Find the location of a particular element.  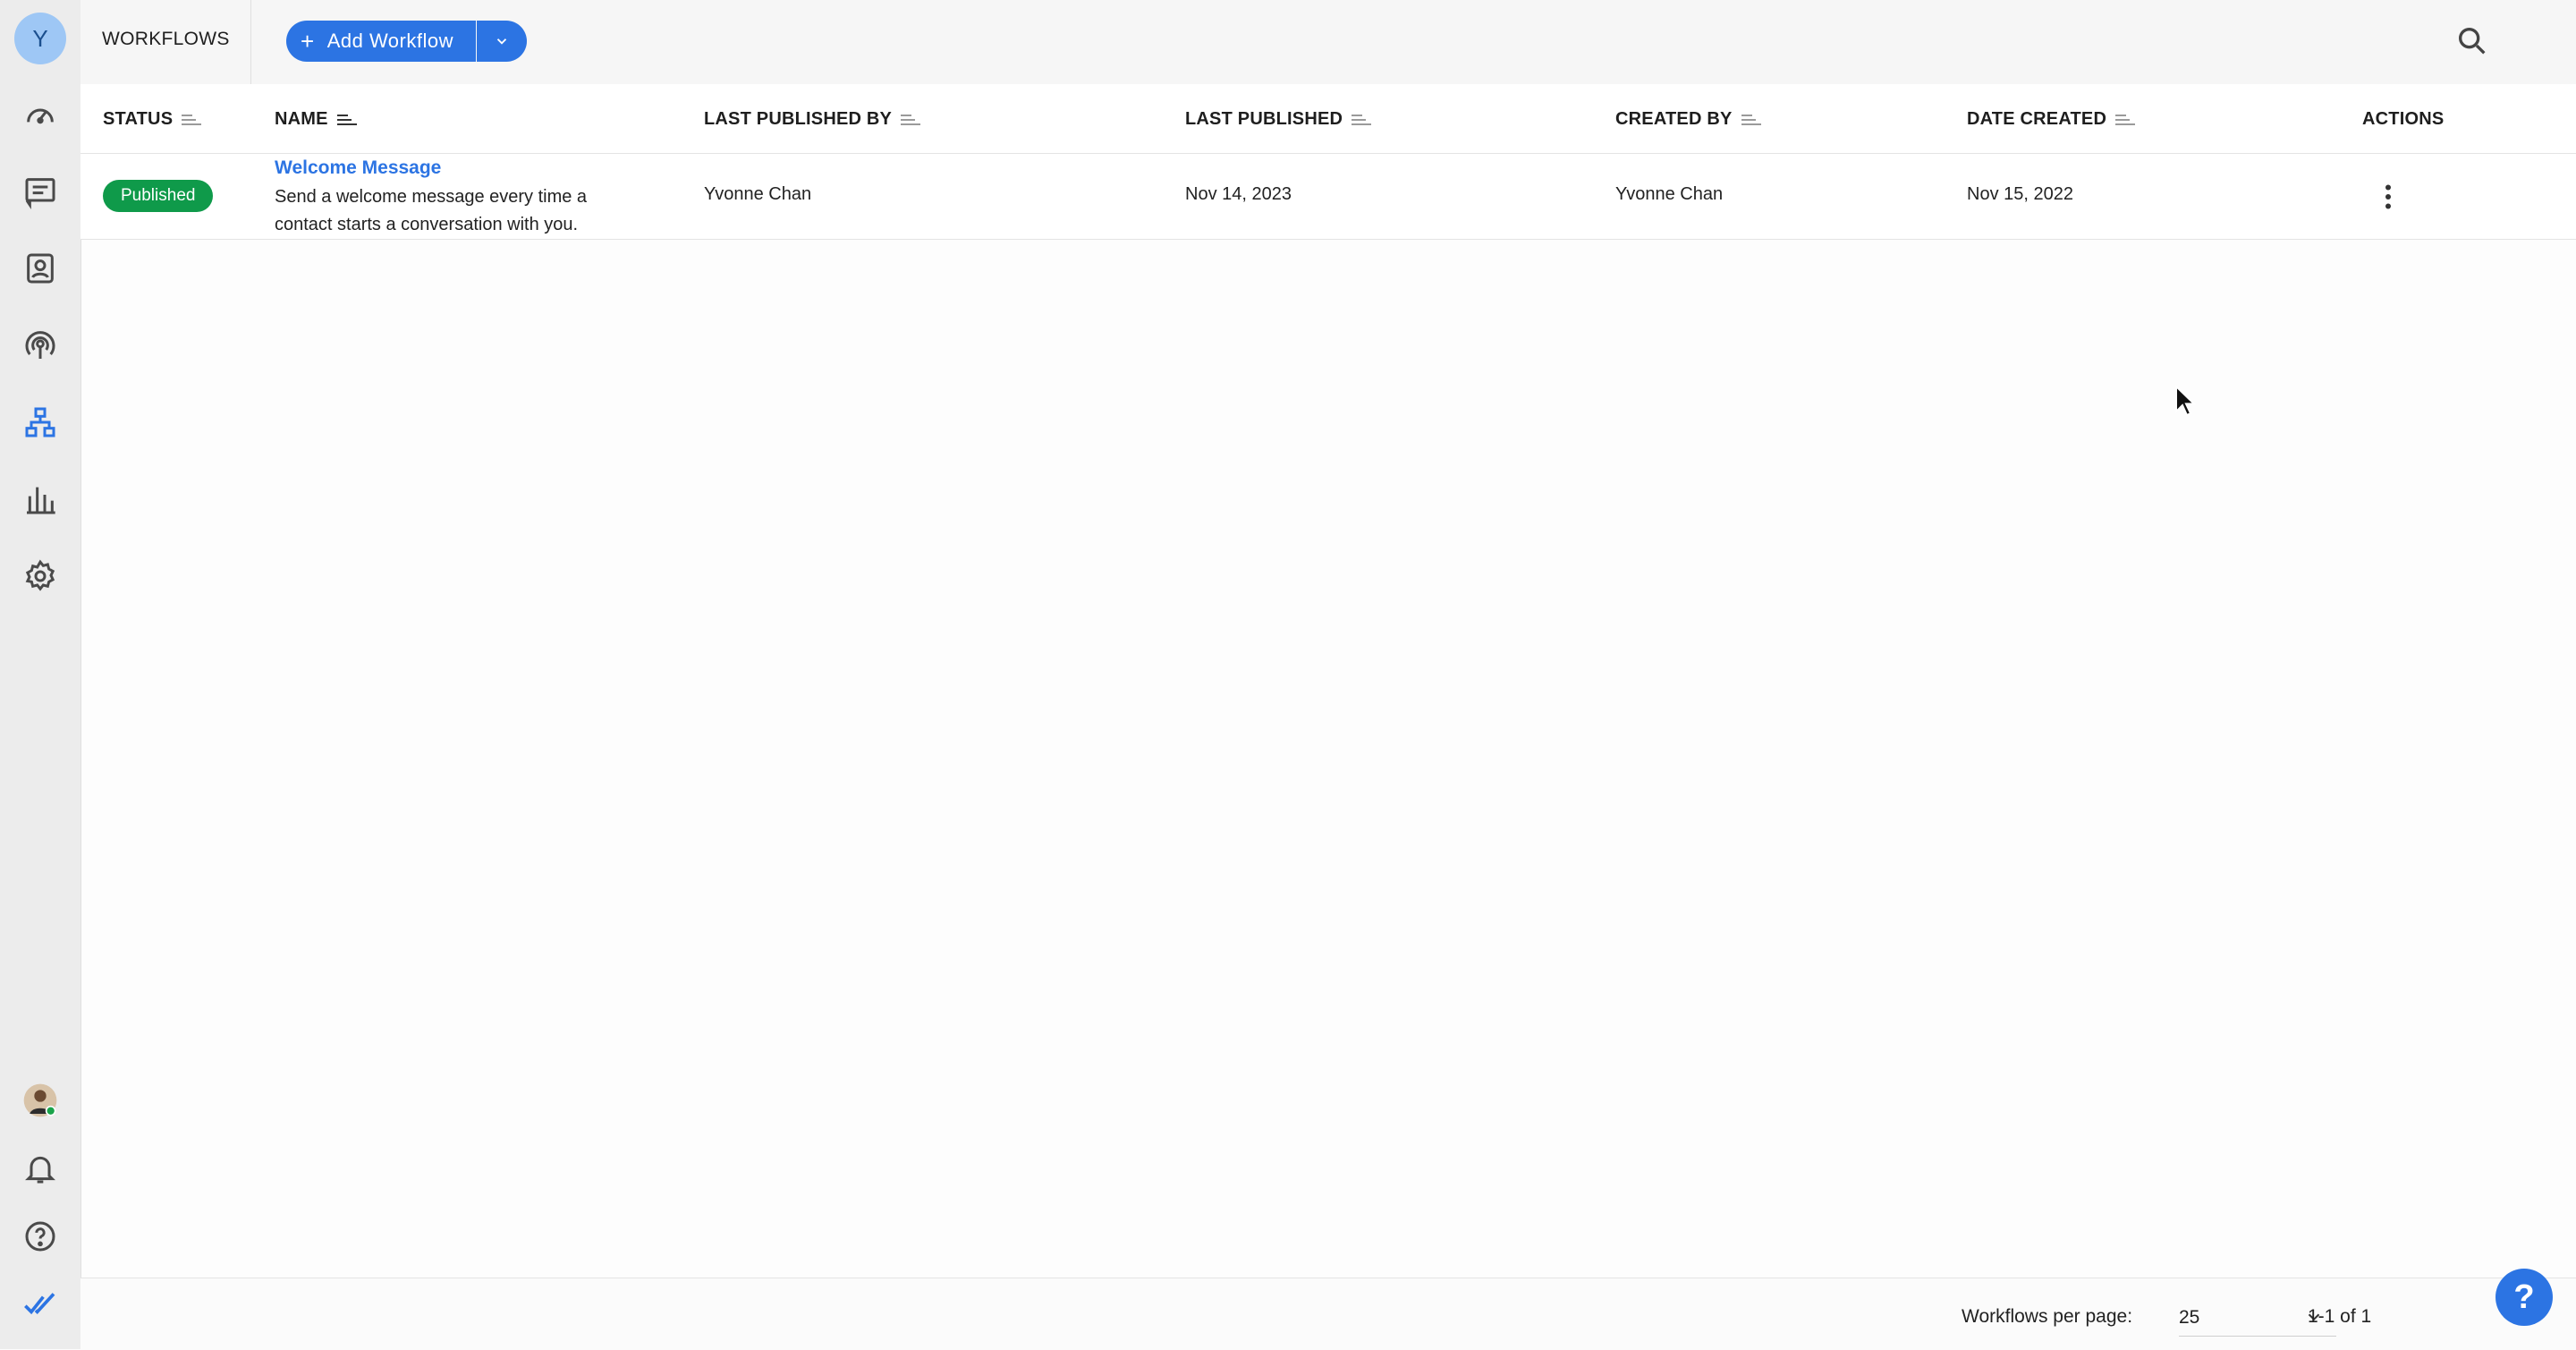

column-header-last-published: LAST PUBLISHED is located at coordinates (1278, 119).